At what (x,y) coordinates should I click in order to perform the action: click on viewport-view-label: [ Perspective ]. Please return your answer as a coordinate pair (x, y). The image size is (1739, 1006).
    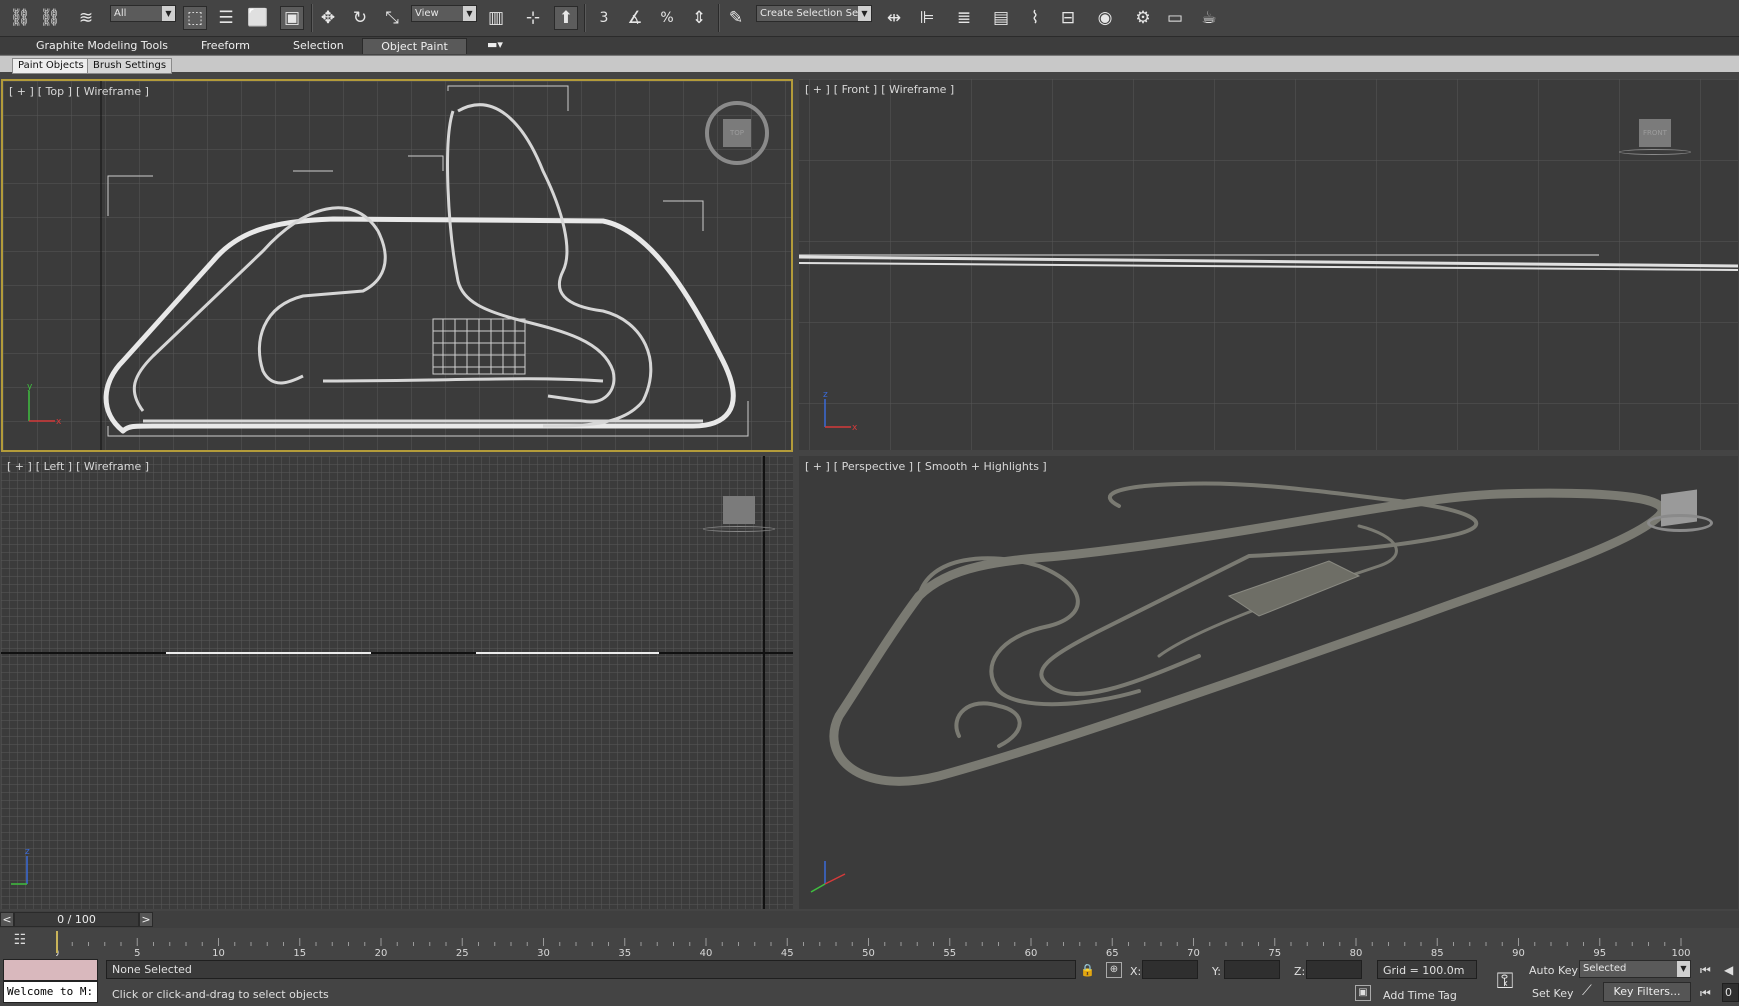
    Looking at the image, I should click on (873, 466).